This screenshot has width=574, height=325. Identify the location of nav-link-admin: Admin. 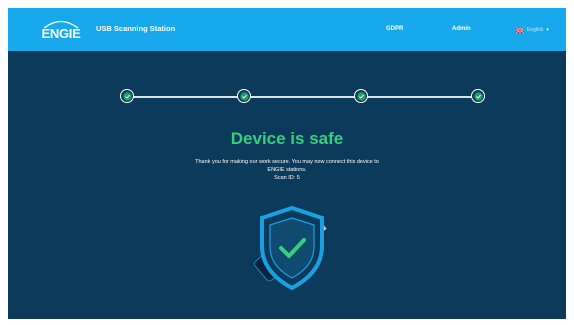
(461, 29).